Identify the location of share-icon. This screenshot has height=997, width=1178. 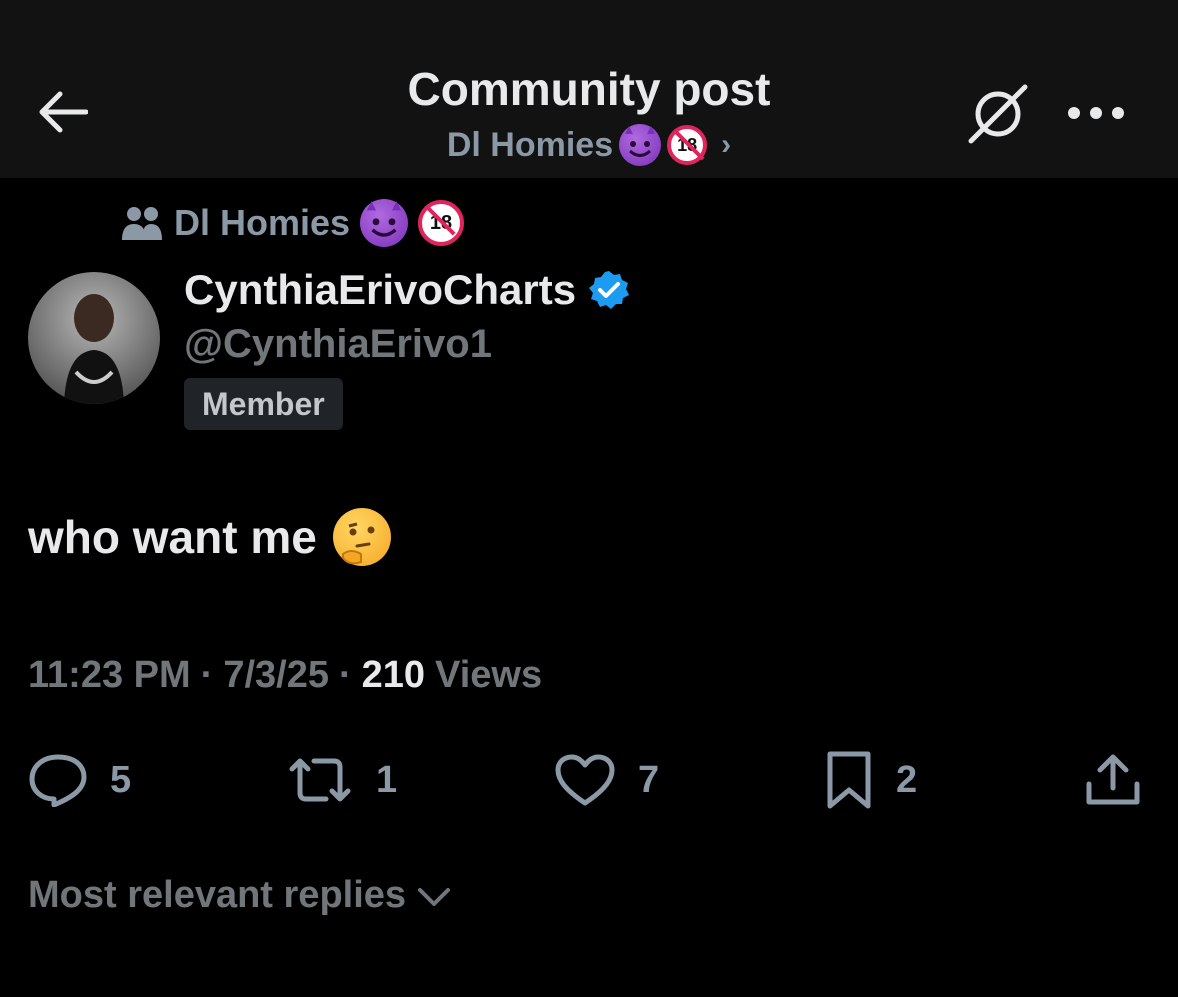
(1113, 779).